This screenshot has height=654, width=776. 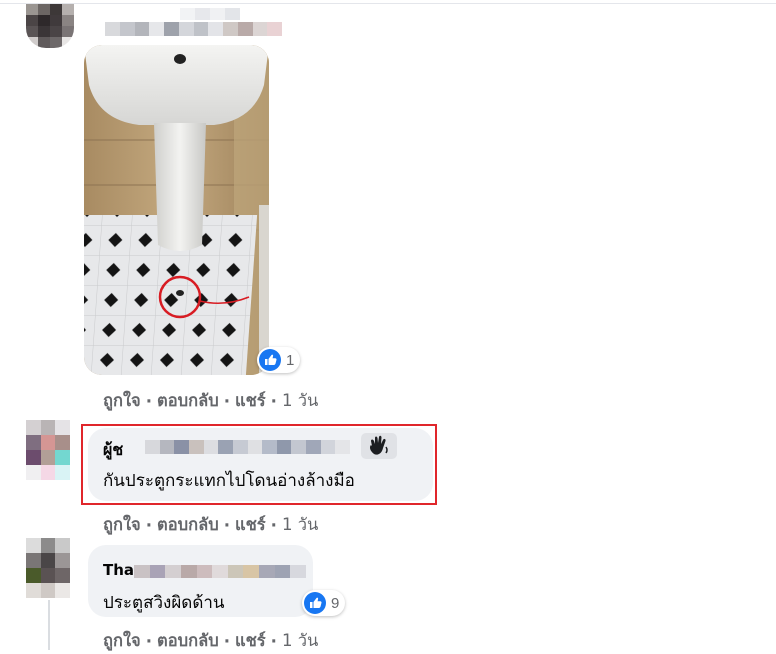 I want to click on photo-attachment, so click(x=176, y=210).